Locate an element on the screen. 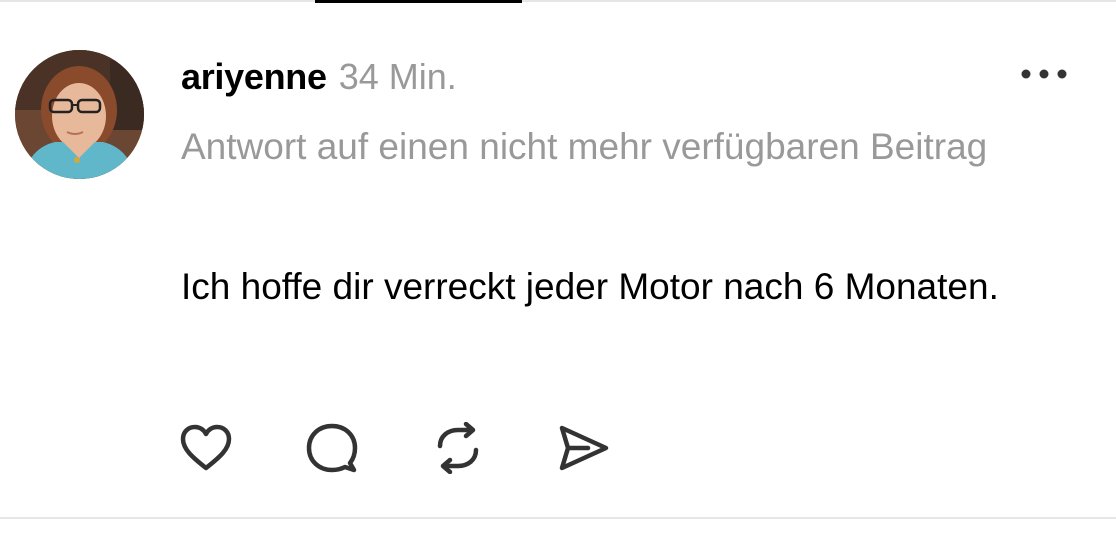 Image resolution: width=1116 pixels, height=539 pixels. timestamp: 34 Min. is located at coordinates (397, 76).